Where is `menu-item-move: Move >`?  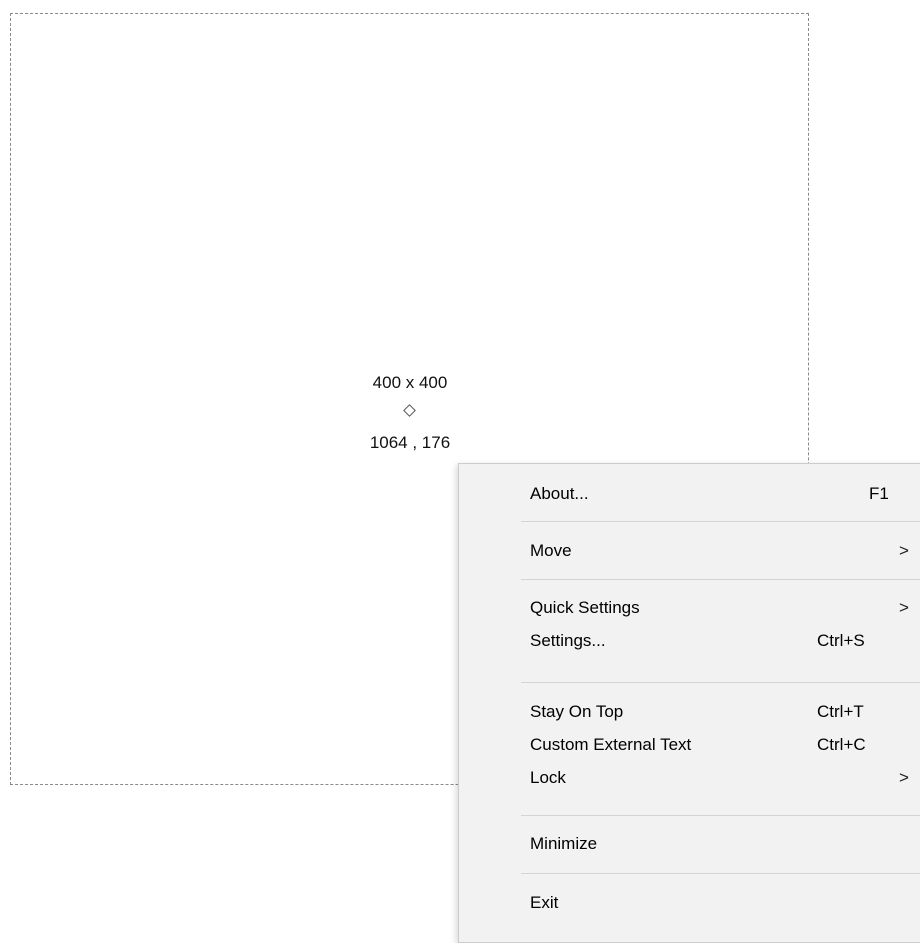 menu-item-move: Move > is located at coordinates (689, 551).